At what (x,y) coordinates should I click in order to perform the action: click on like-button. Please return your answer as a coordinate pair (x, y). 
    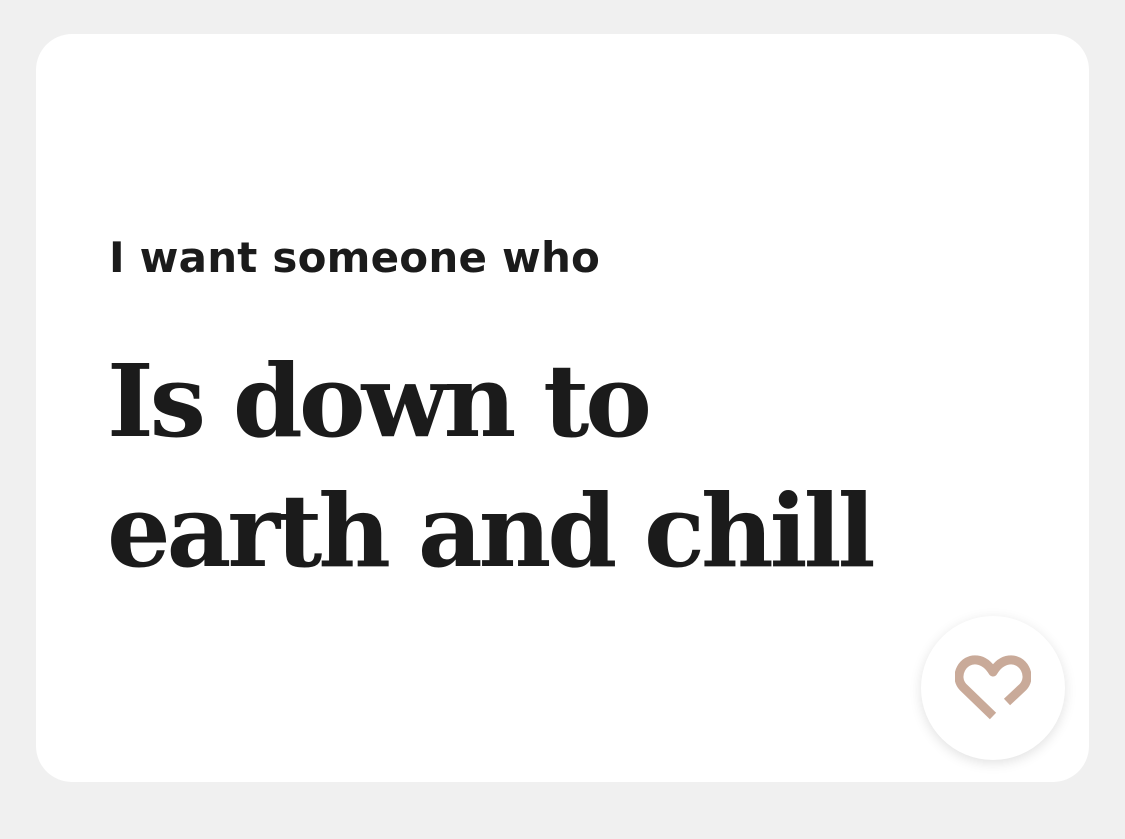
    Looking at the image, I should click on (993, 688).